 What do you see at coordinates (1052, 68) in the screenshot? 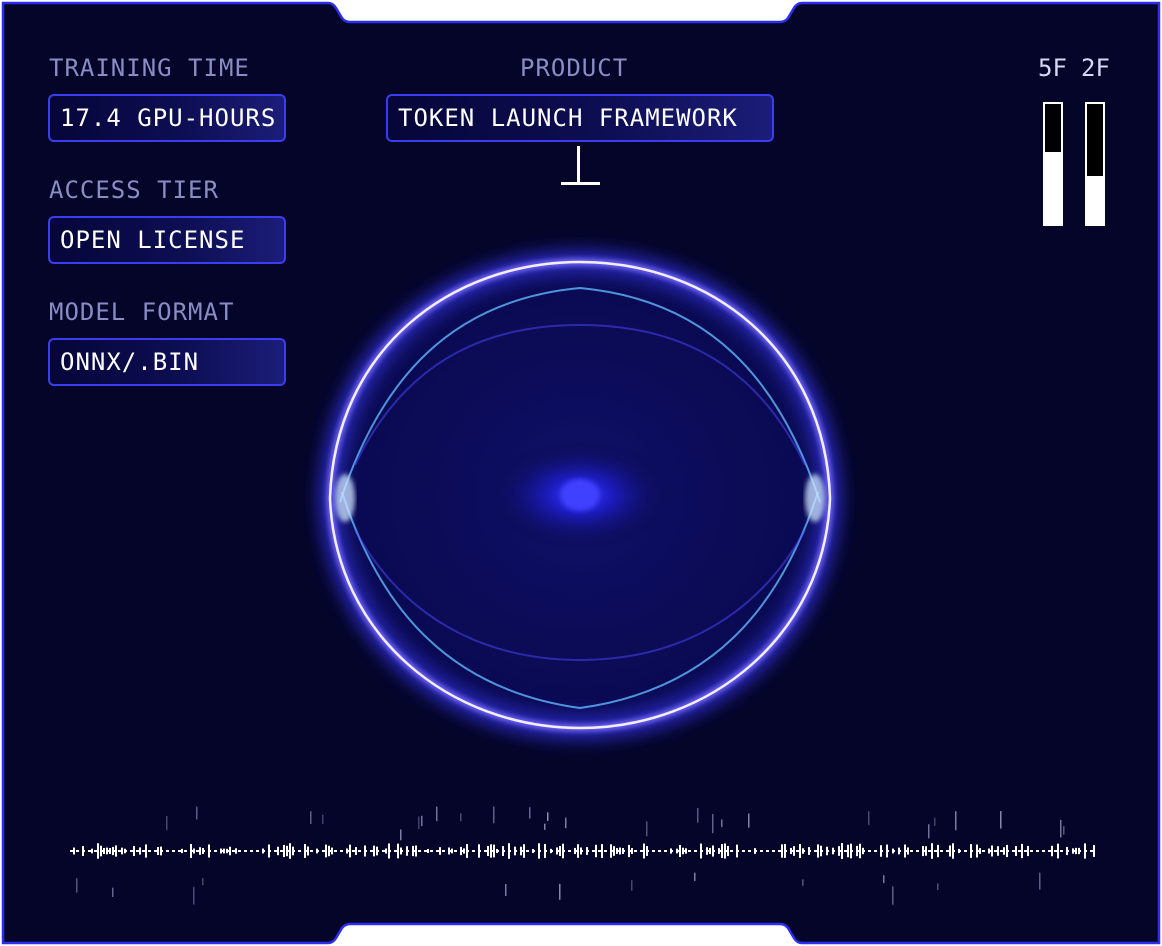
I see `meter-5f-label: 5F` at bounding box center [1052, 68].